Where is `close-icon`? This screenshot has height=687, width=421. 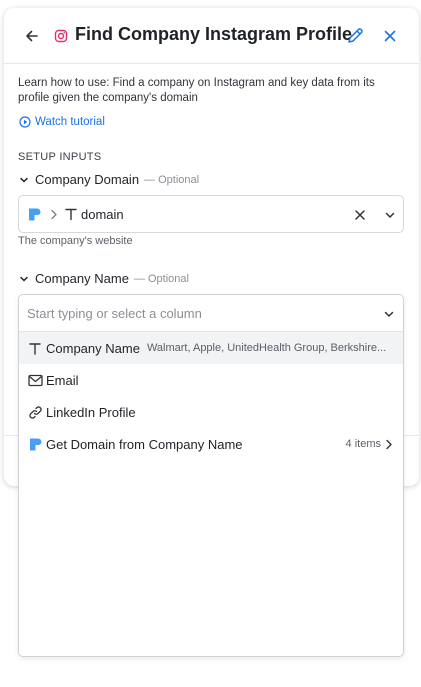 close-icon is located at coordinates (390, 36).